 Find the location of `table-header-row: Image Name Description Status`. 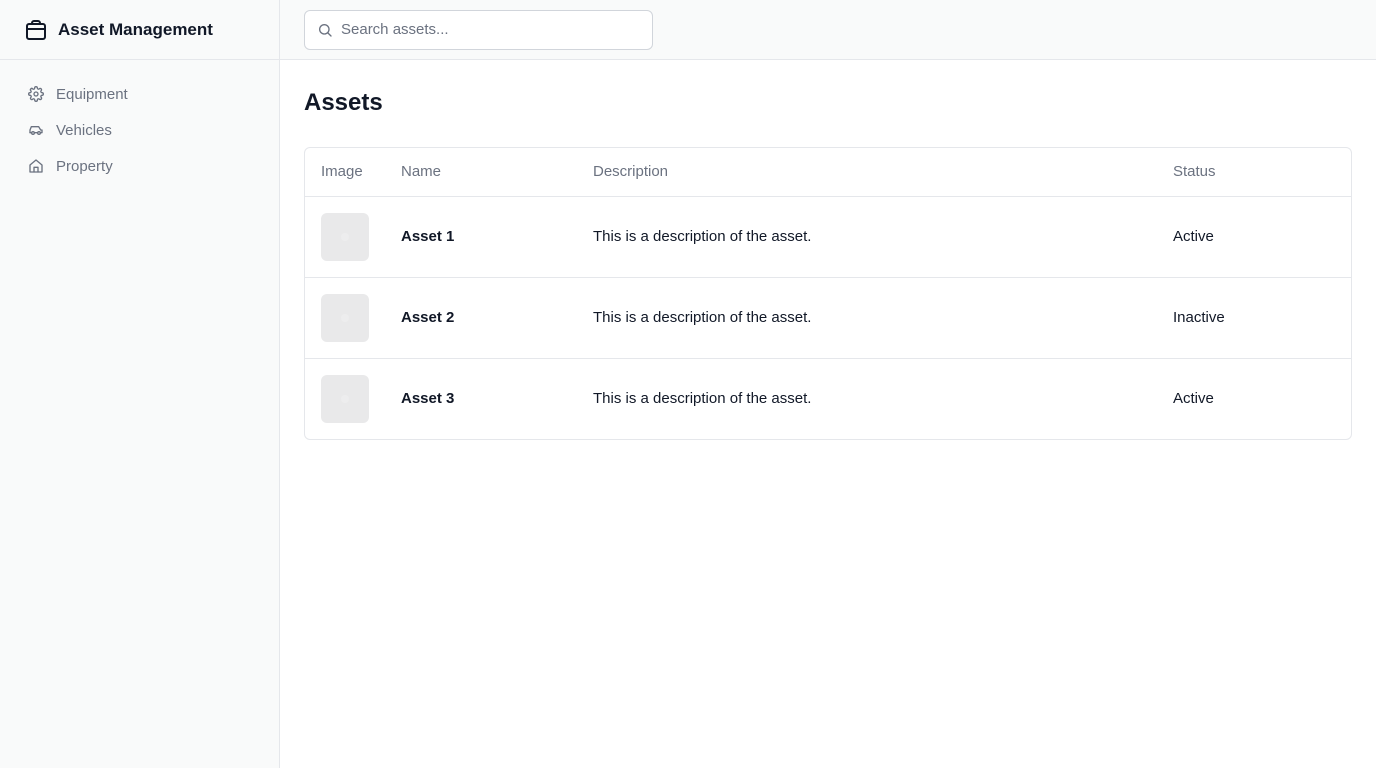

table-header-row: Image Name Description Status is located at coordinates (828, 172).